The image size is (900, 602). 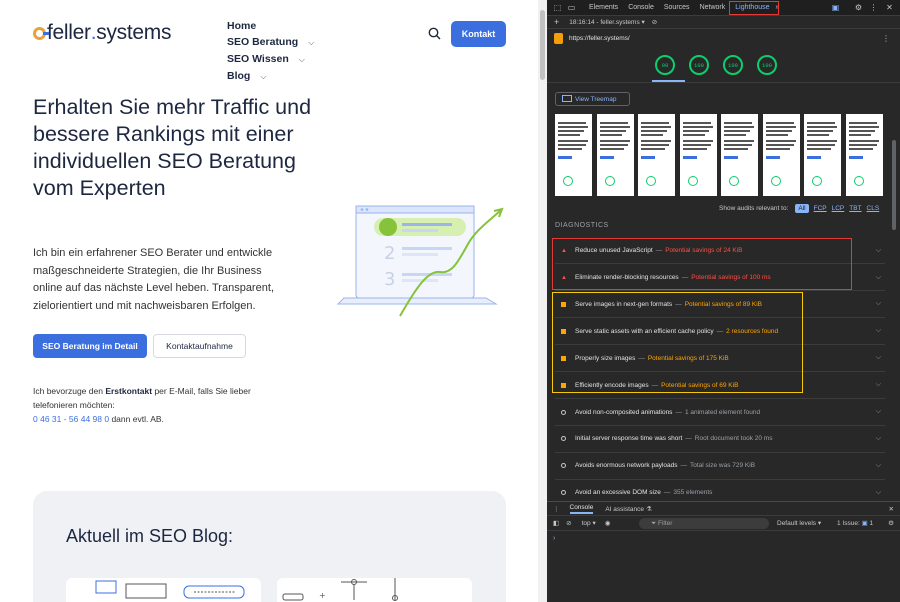 What do you see at coordinates (855, 523) in the screenshot?
I see `issues-counter: 1 Issue: ▣ 1` at bounding box center [855, 523].